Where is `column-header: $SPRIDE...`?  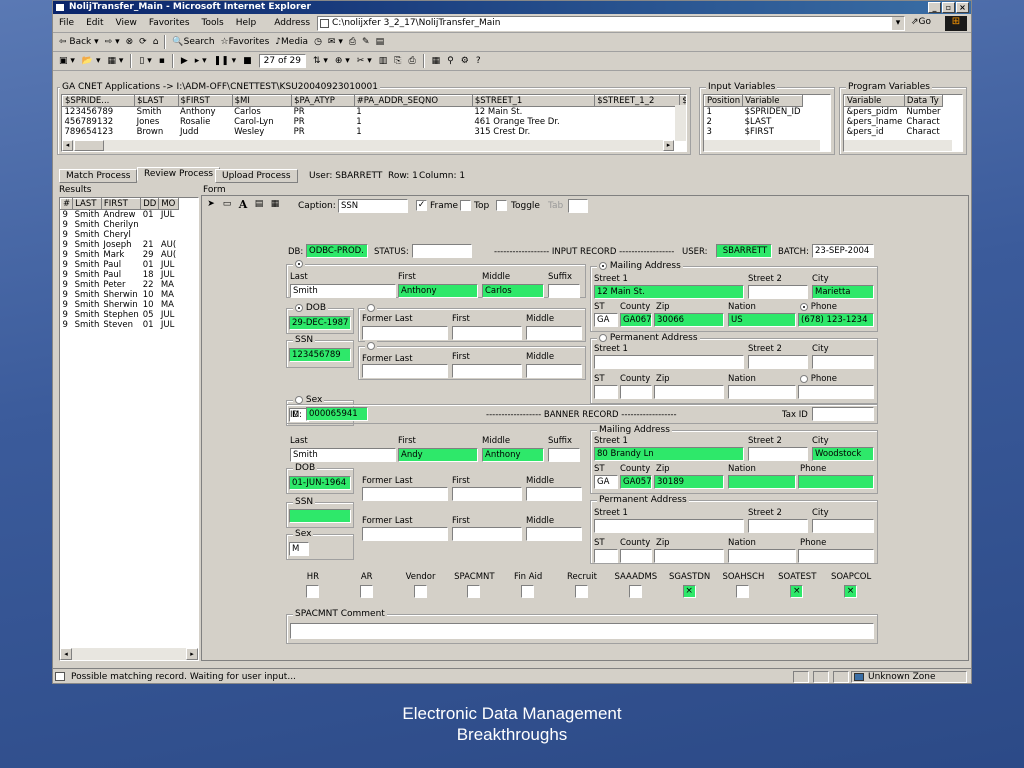
column-header: $SPRIDE... is located at coordinates (99, 101).